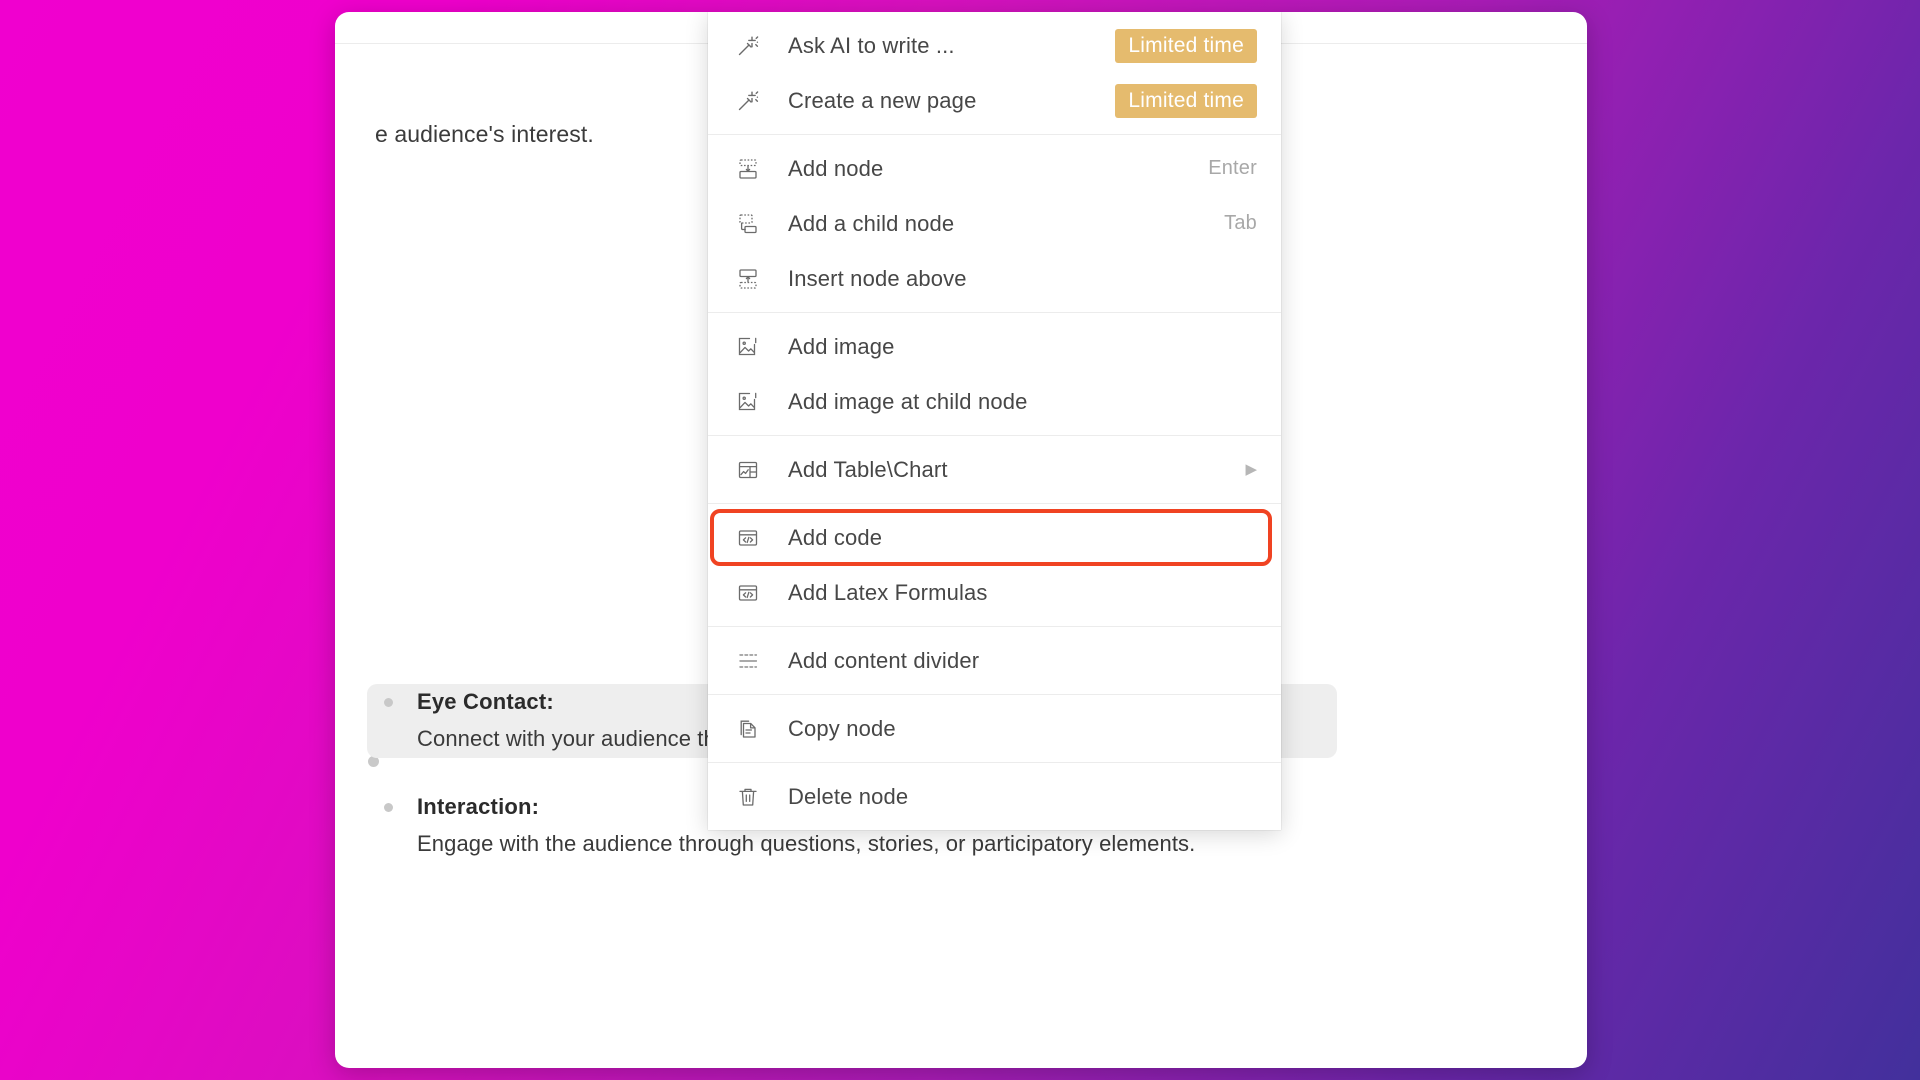 Image resolution: width=1920 pixels, height=1080 pixels. I want to click on menu-item-ask-ai-to-write: Ask AI to write ... Limited time, so click(994, 45).